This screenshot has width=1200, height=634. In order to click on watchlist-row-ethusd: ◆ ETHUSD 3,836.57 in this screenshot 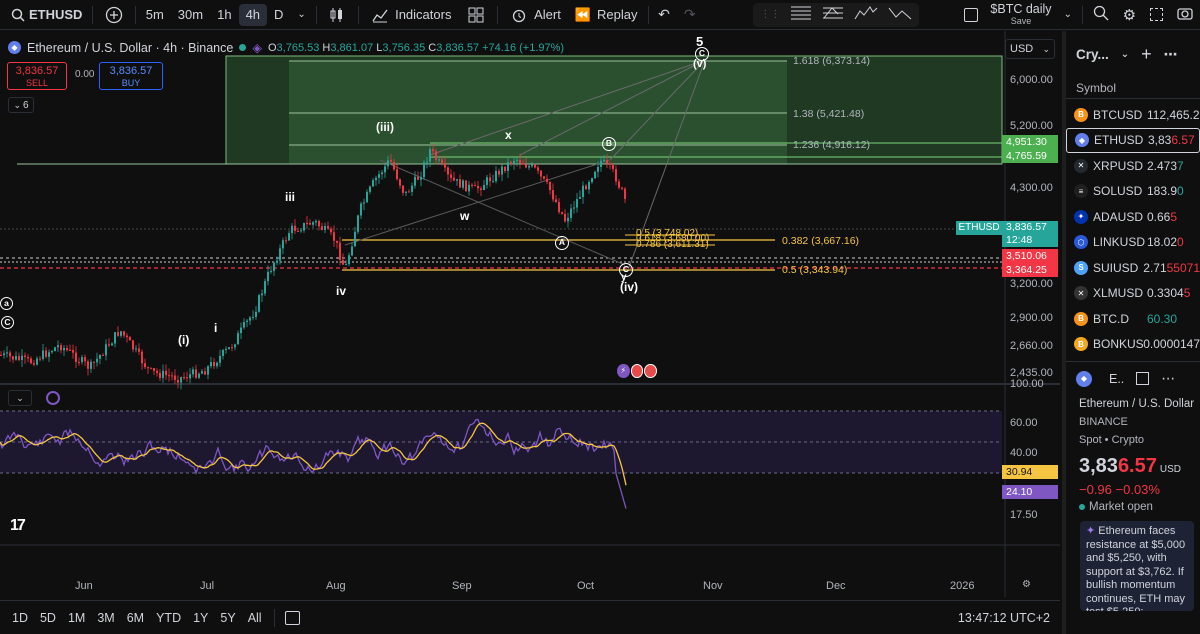, I will do `click(1133, 140)`.